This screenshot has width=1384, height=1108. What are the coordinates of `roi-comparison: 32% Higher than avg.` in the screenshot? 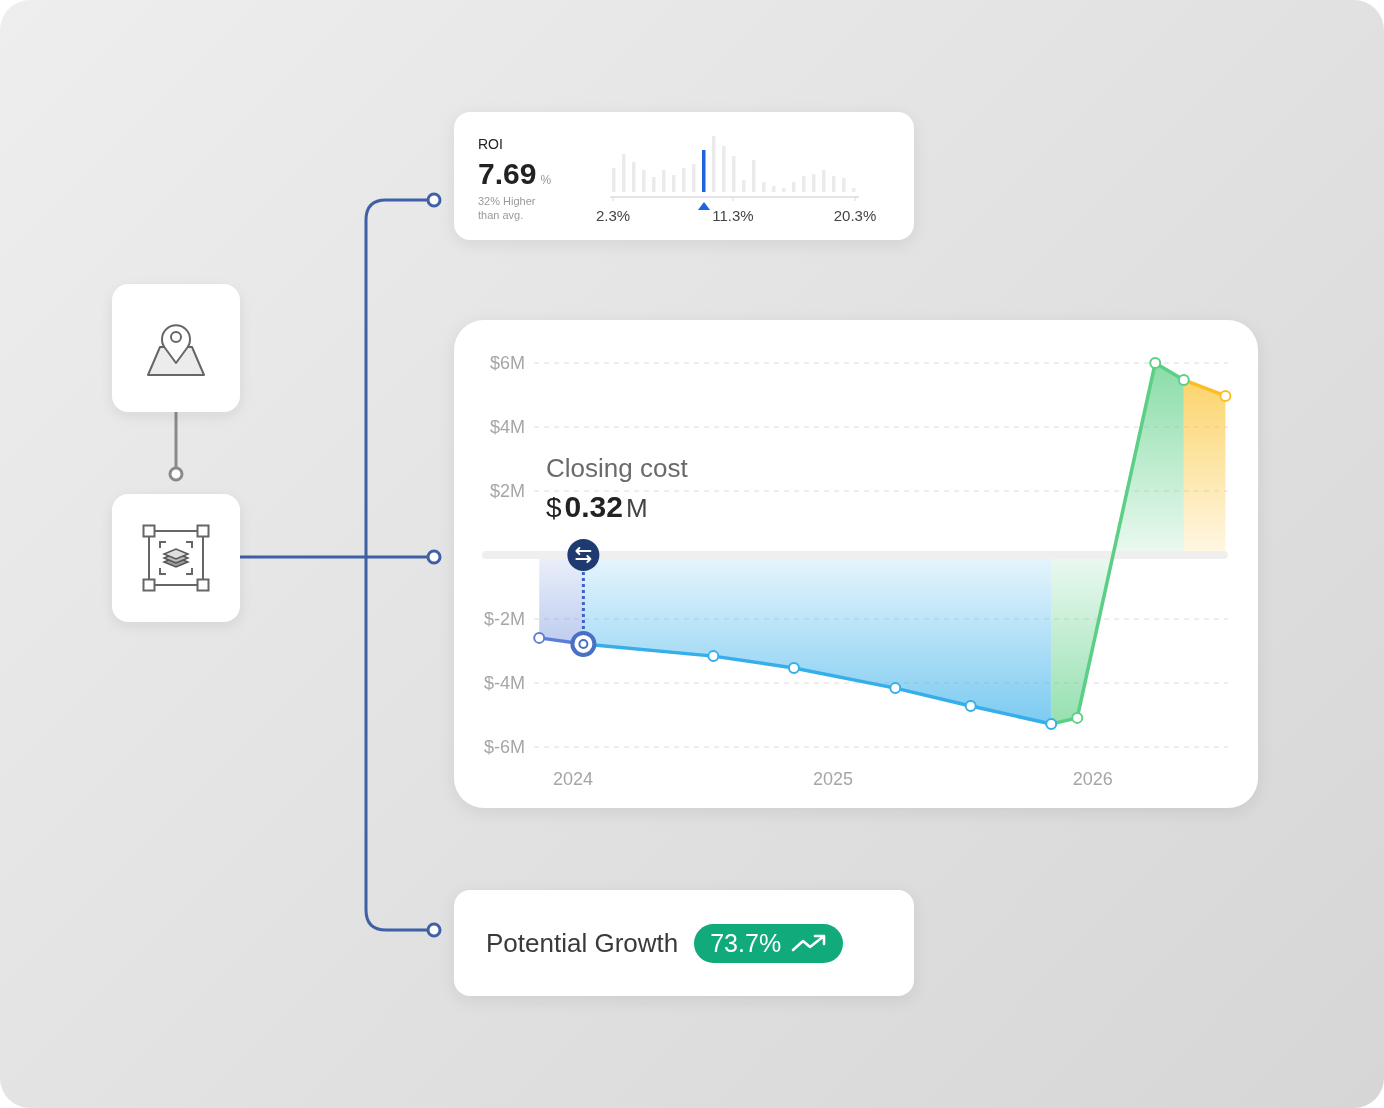 It's located at (507, 208).